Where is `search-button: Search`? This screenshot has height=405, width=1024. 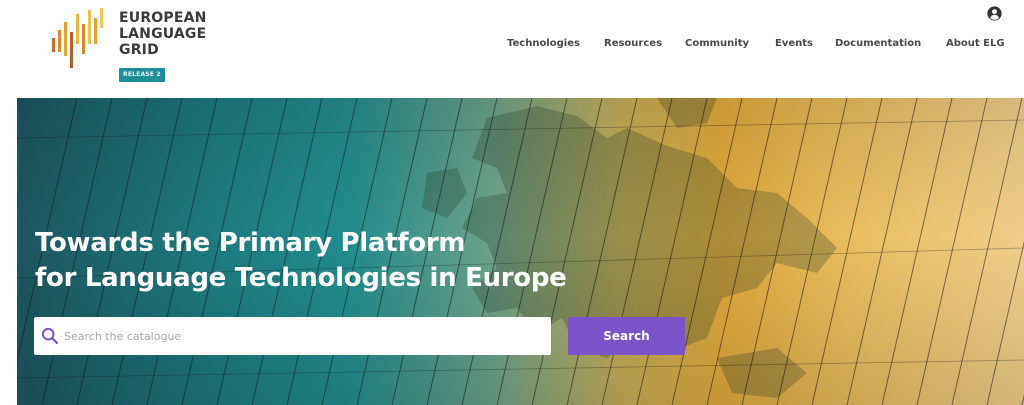 search-button: Search is located at coordinates (626, 336).